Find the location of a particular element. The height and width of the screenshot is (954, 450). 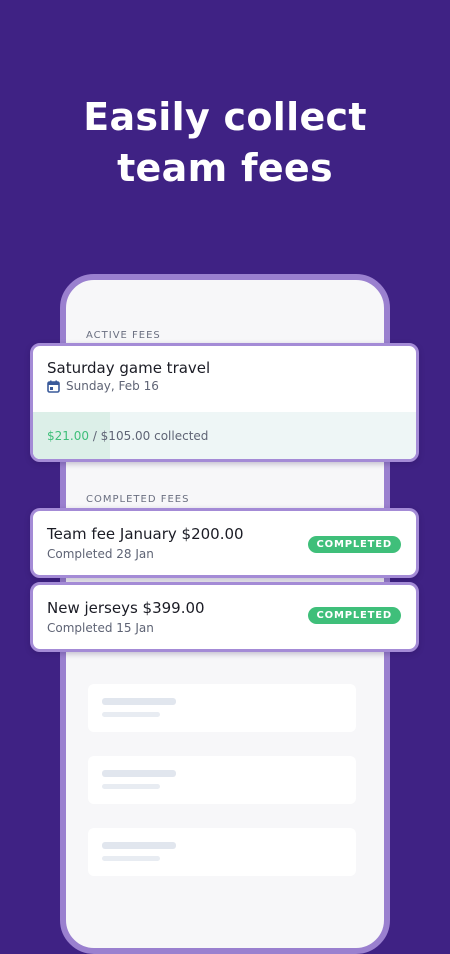

completed-fee-title: Team fee January $200.00 is located at coordinates (145, 534).